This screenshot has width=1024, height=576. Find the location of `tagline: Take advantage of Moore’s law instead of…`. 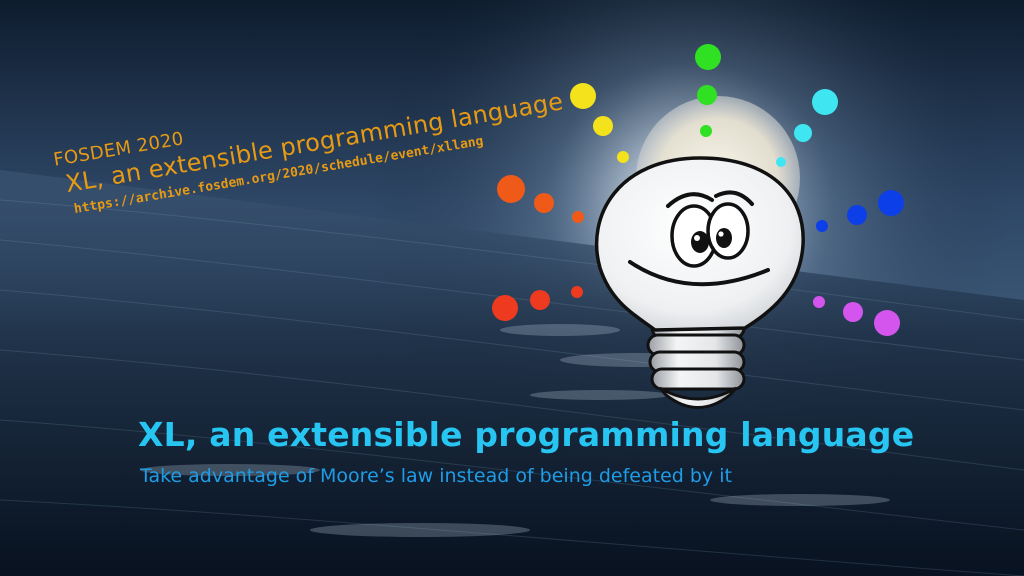

tagline: Take advantage of Moore’s law instead of… is located at coordinates (436, 476).